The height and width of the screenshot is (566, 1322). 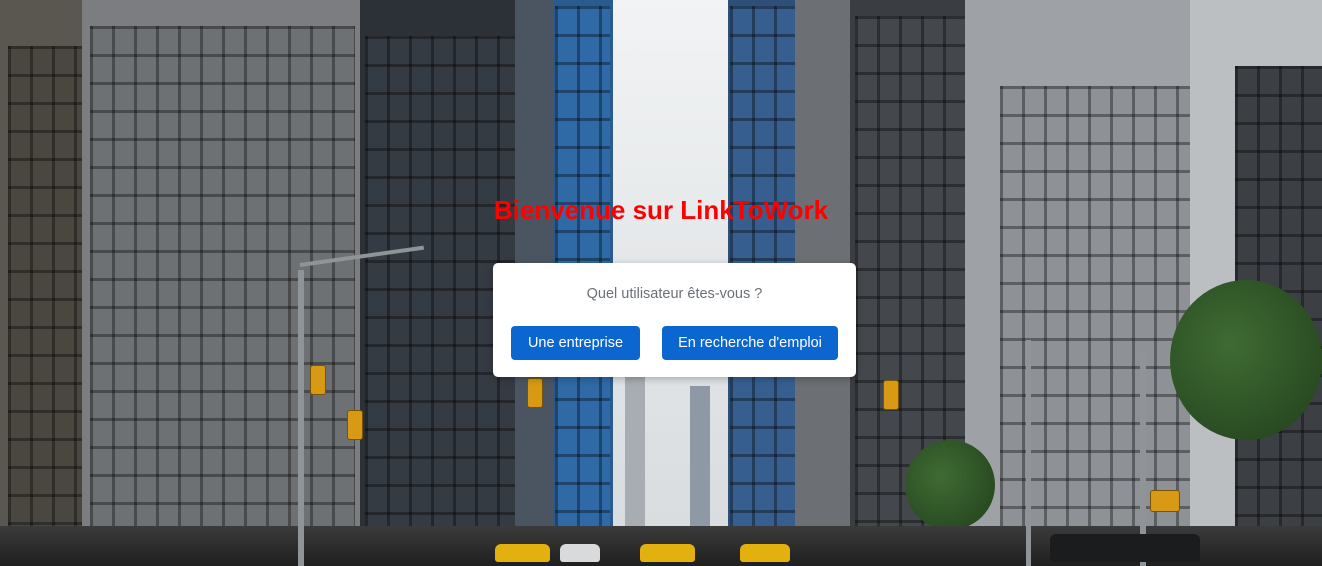 What do you see at coordinates (575, 343) in the screenshot?
I see `company-button: Une entreprise` at bounding box center [575, 343].